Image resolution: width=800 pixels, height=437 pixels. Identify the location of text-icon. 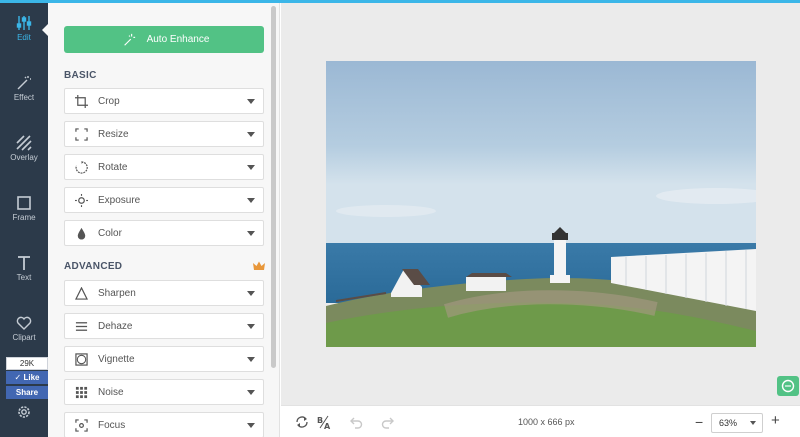
(24, 263).